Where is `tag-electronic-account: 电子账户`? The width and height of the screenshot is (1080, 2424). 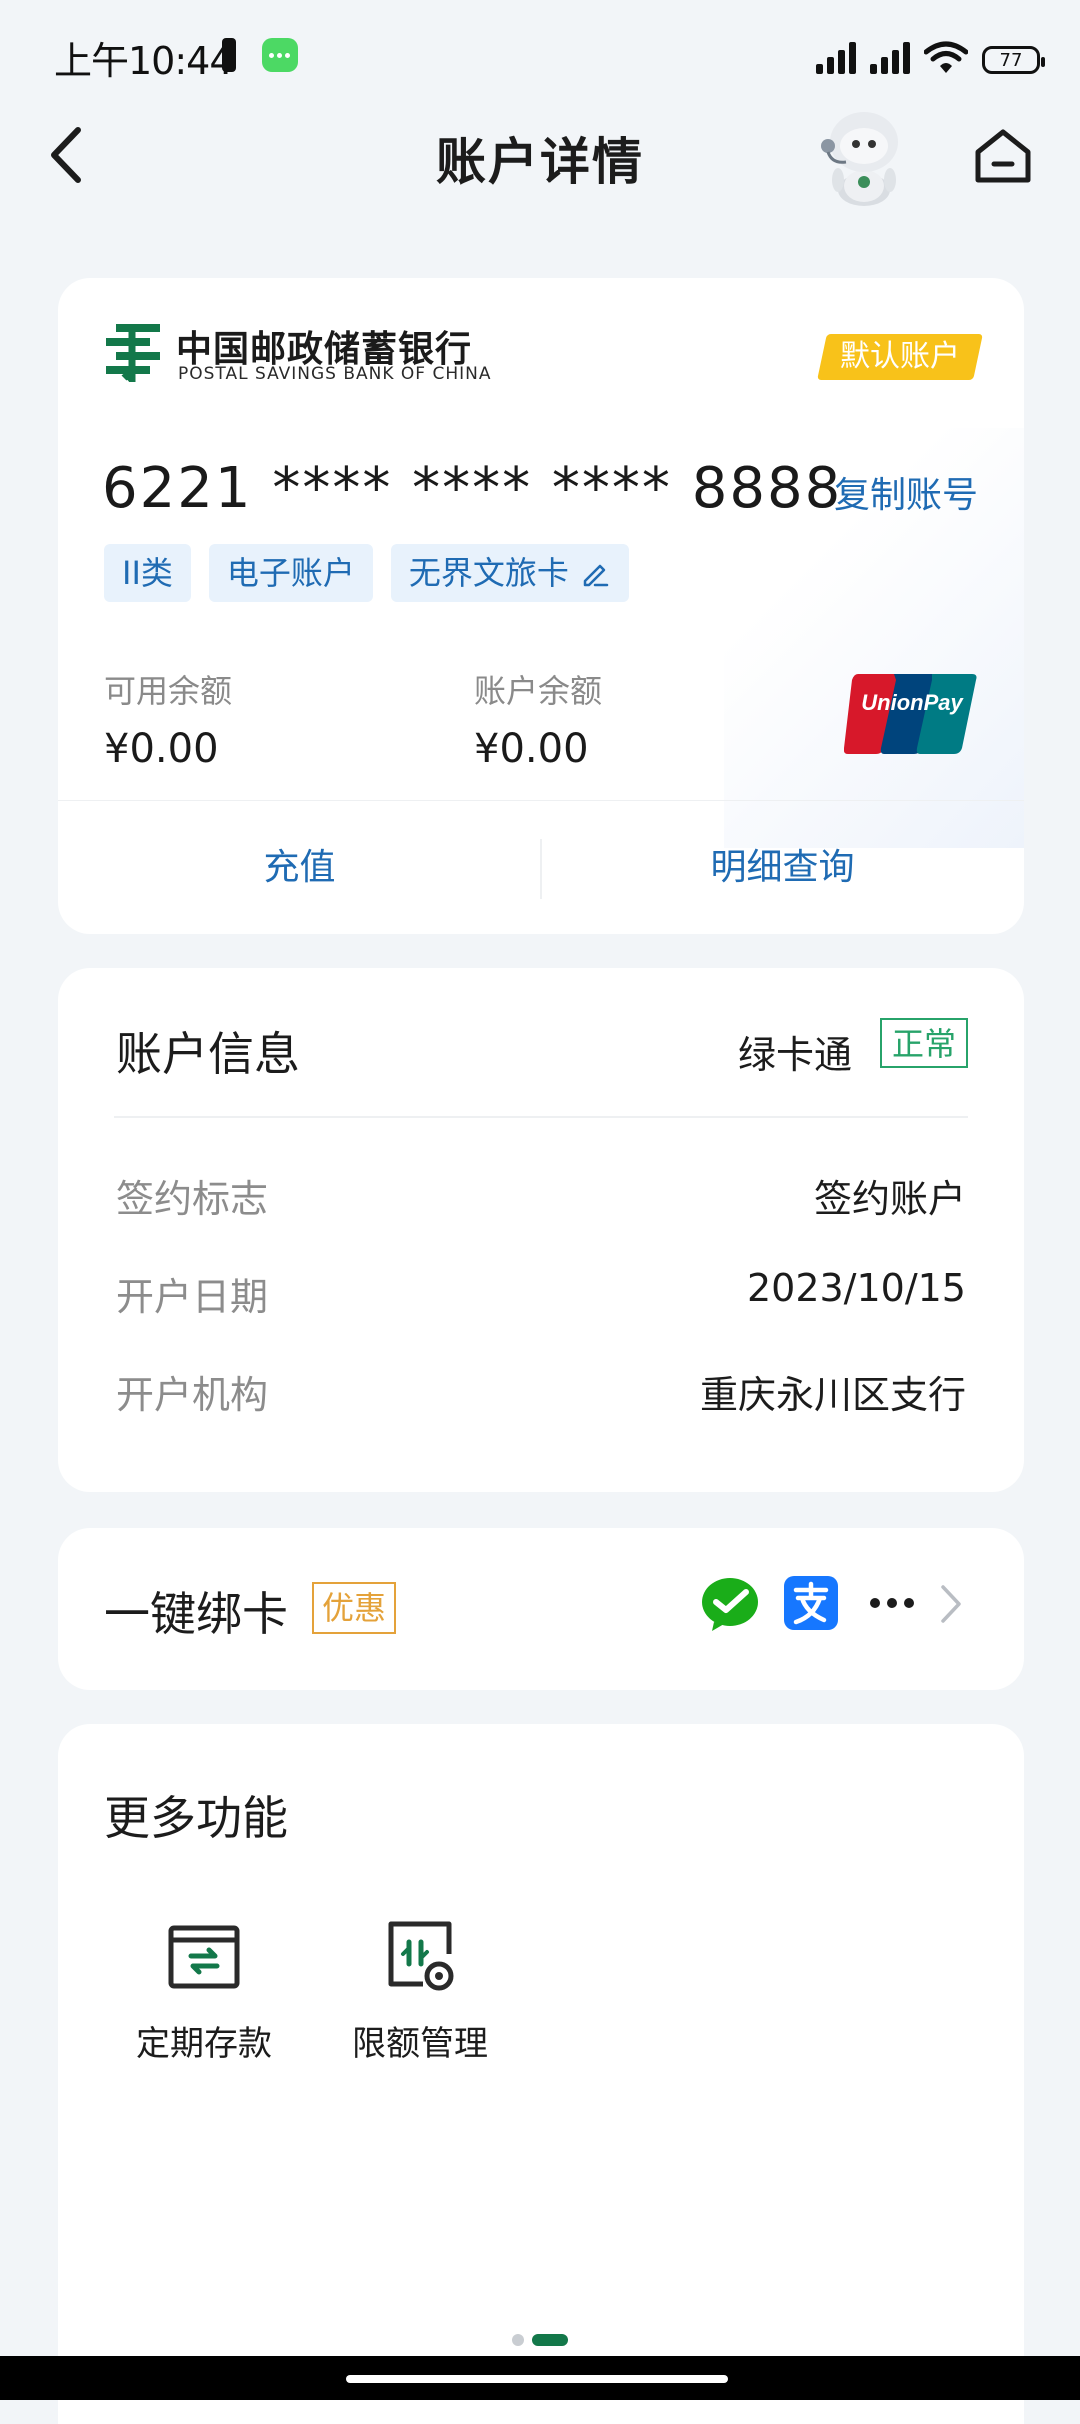
tag-electronic-account: 电子账户 is located at coordinates (290, 573).